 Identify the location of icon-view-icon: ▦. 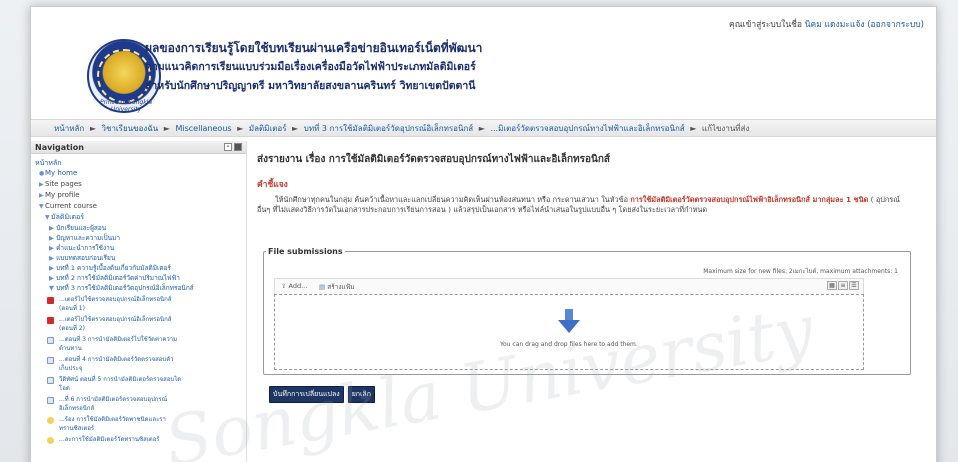
(832, 285).